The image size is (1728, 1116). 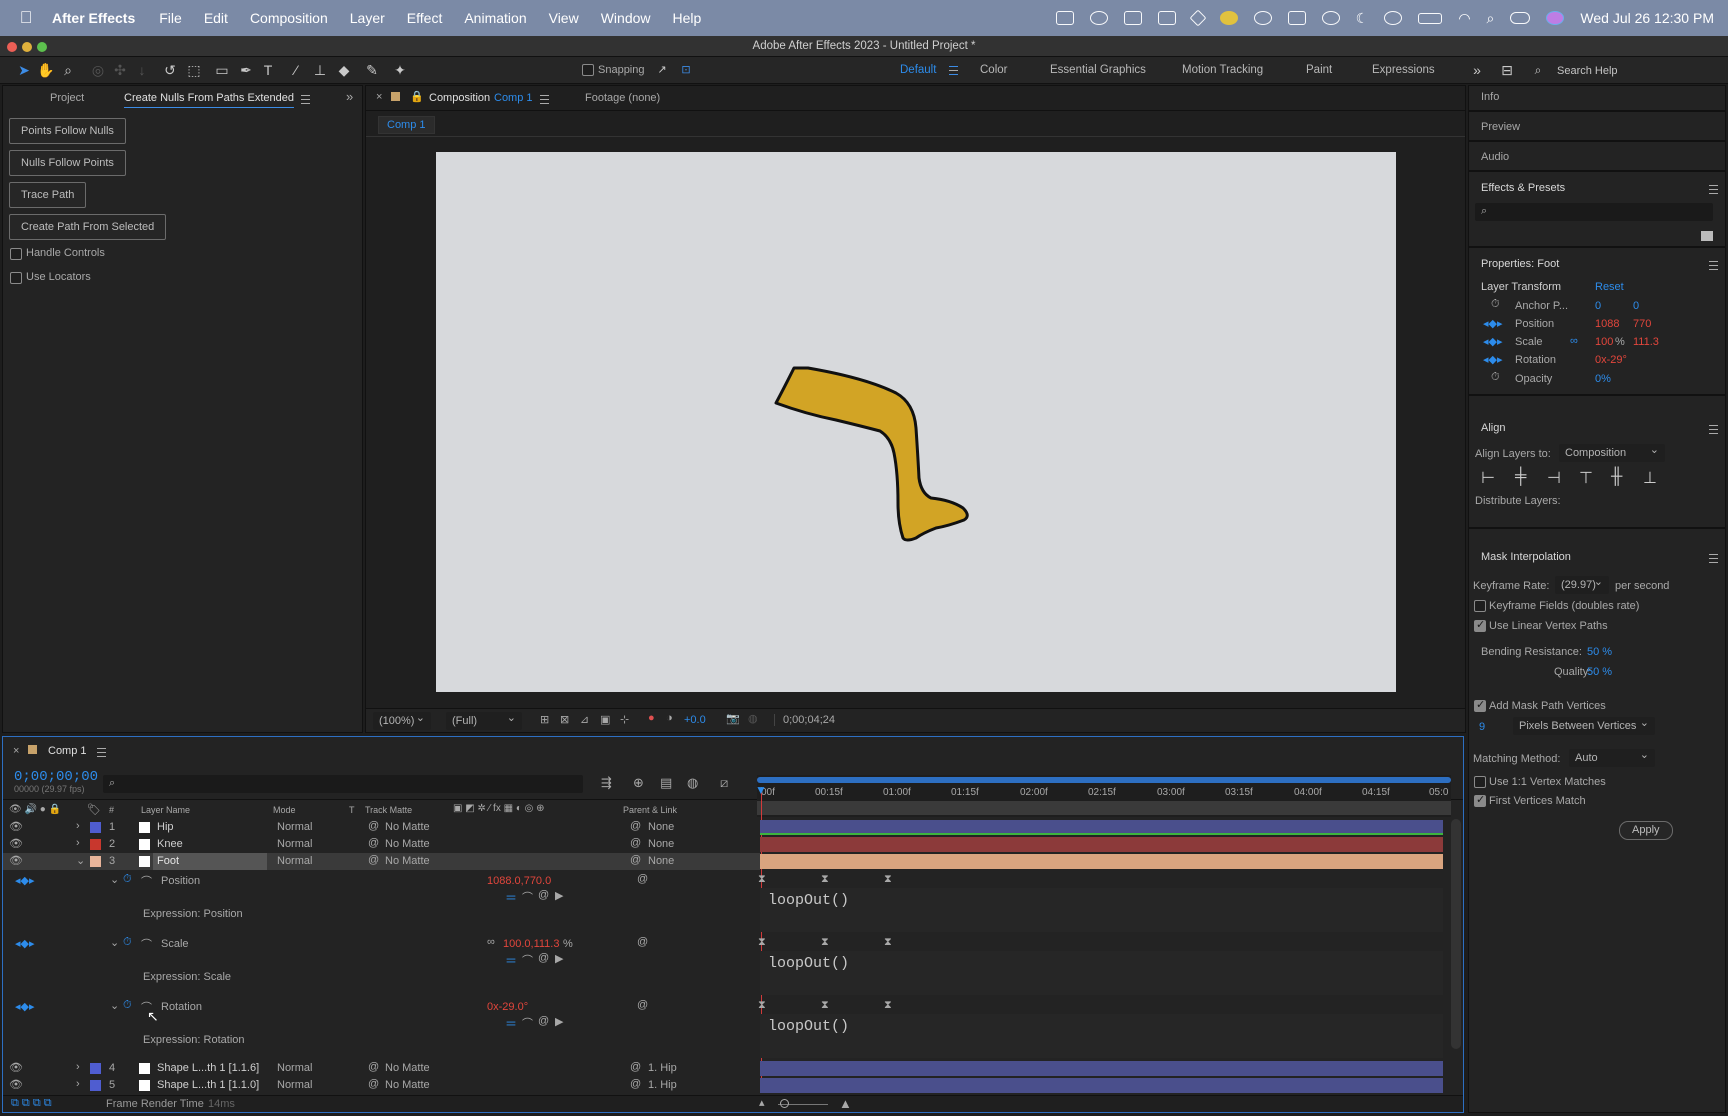 What do you see at coordinates (146, 944) in the screenshot?
I see `graph-icon: ⌒` at bounding box center [146, 944].